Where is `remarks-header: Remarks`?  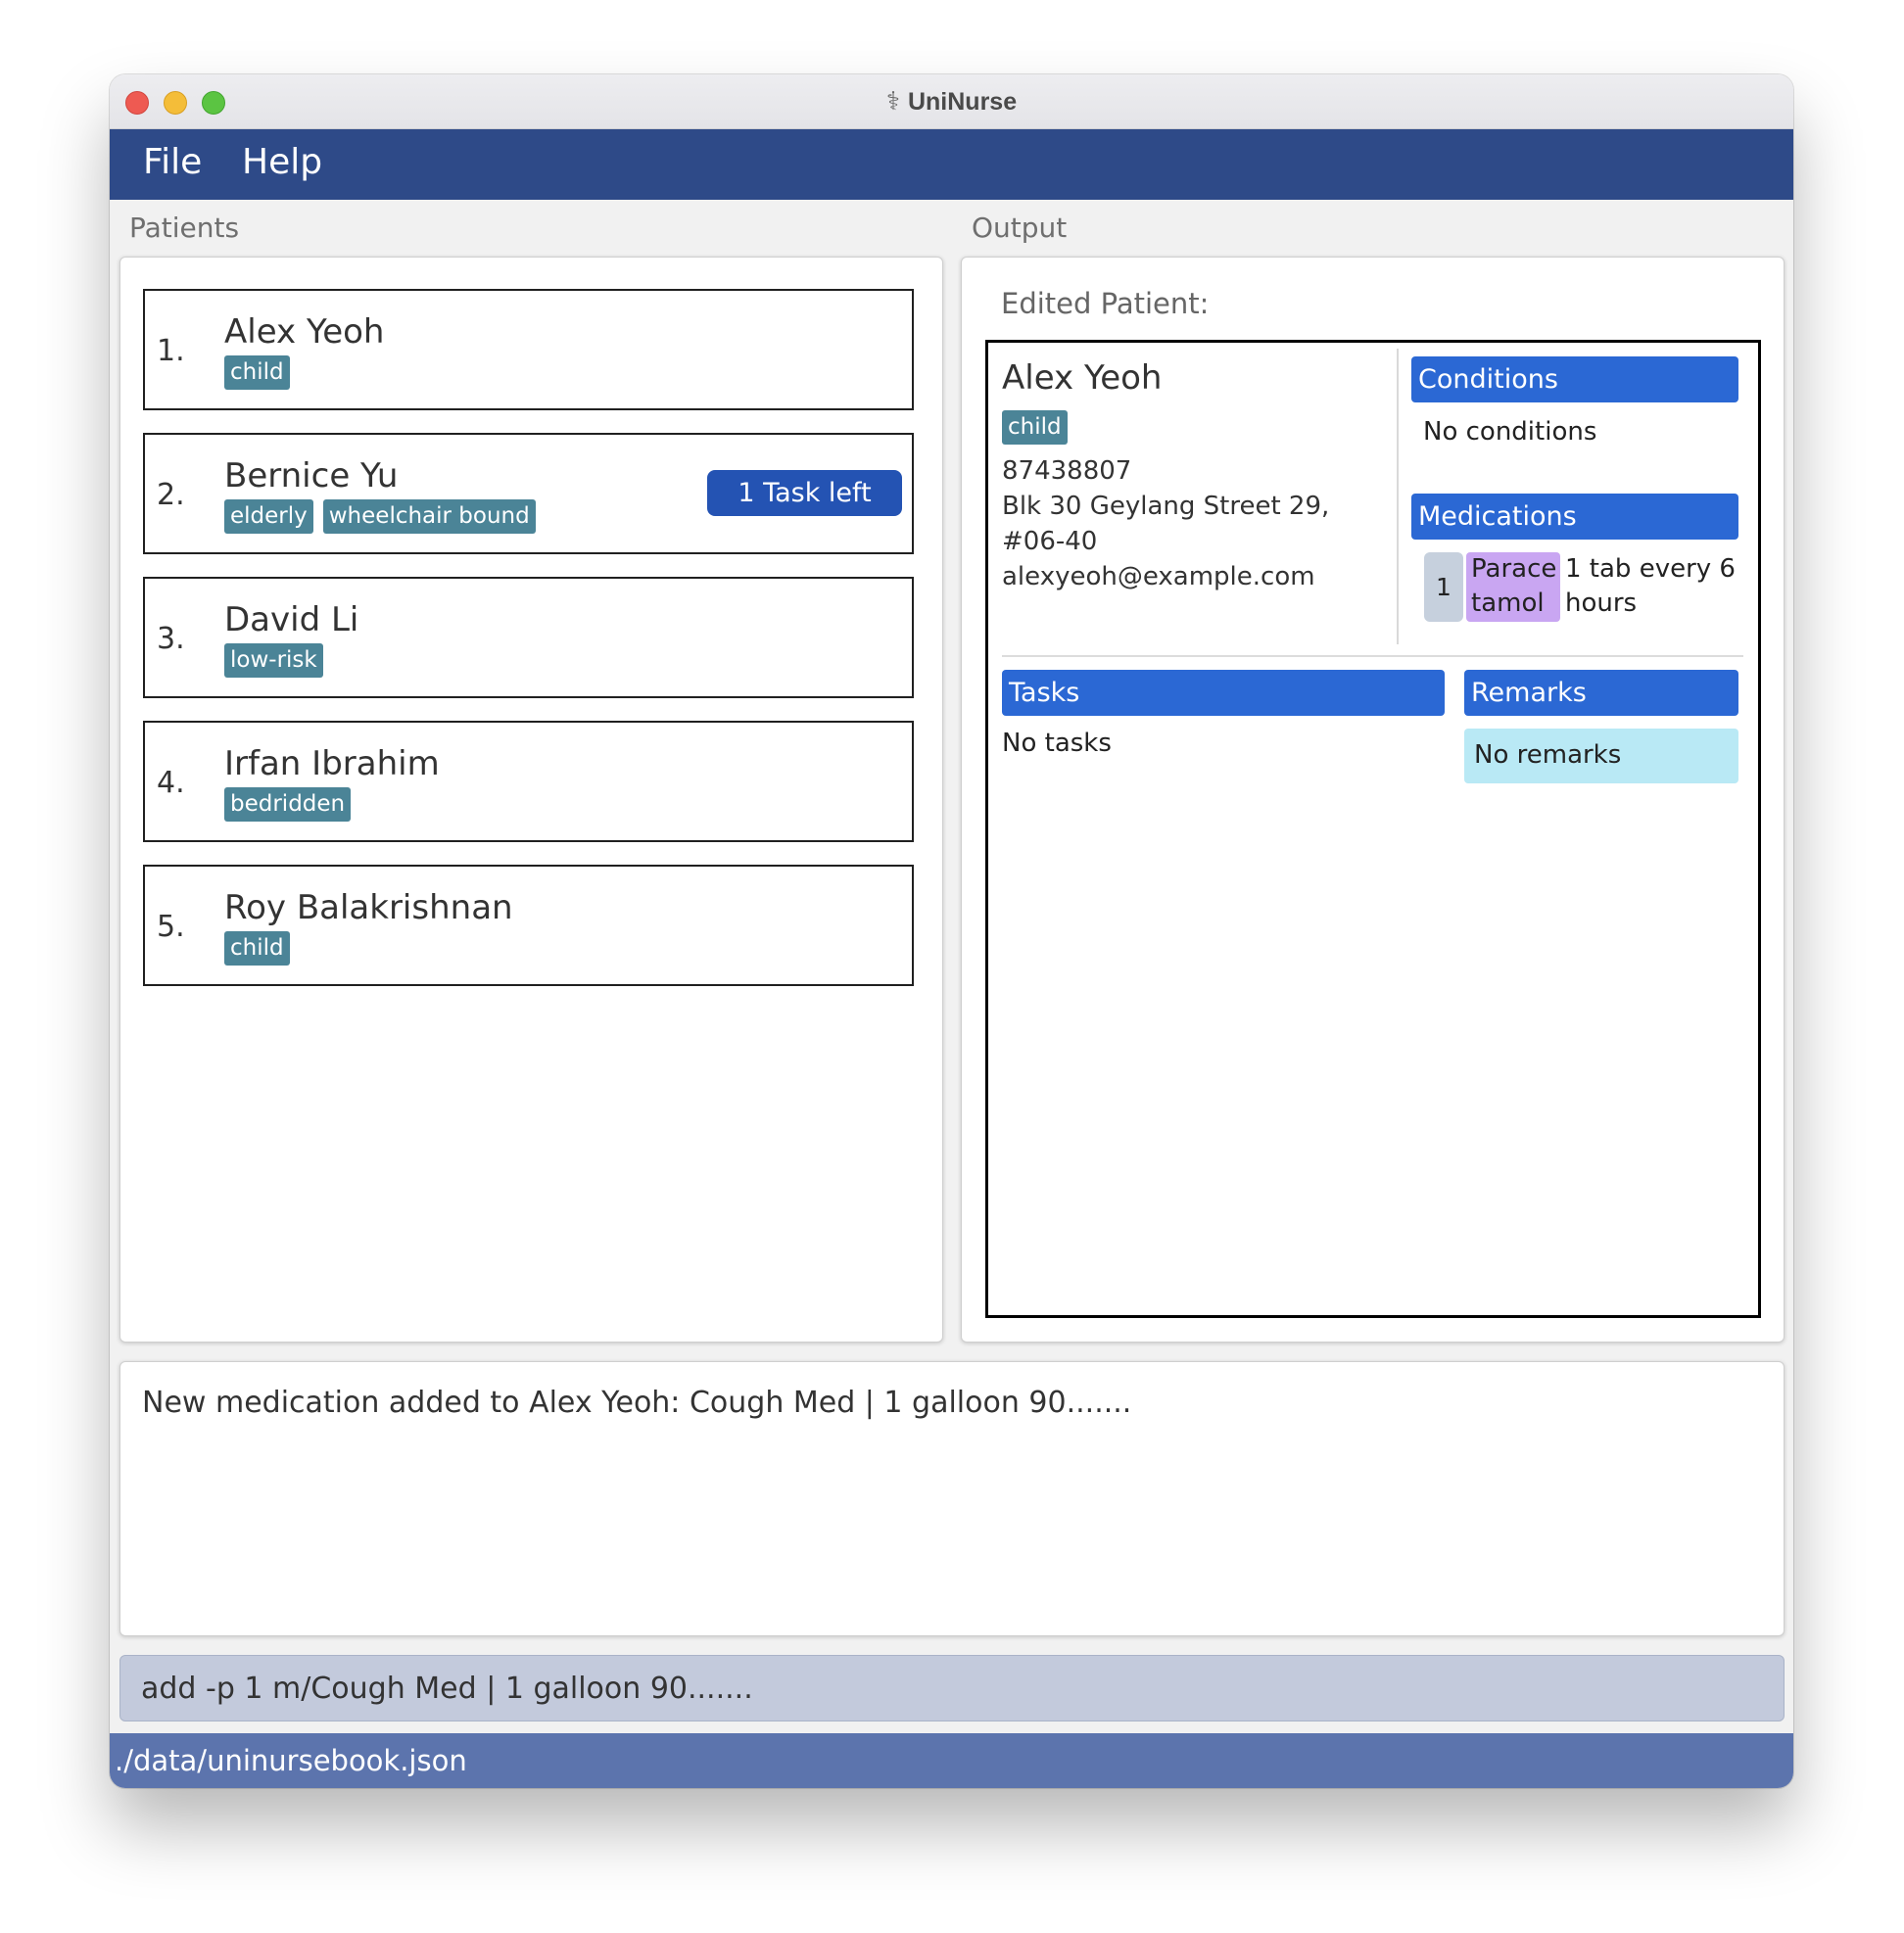 remarks-header: Remarks is located at coordinates (1601, 693).